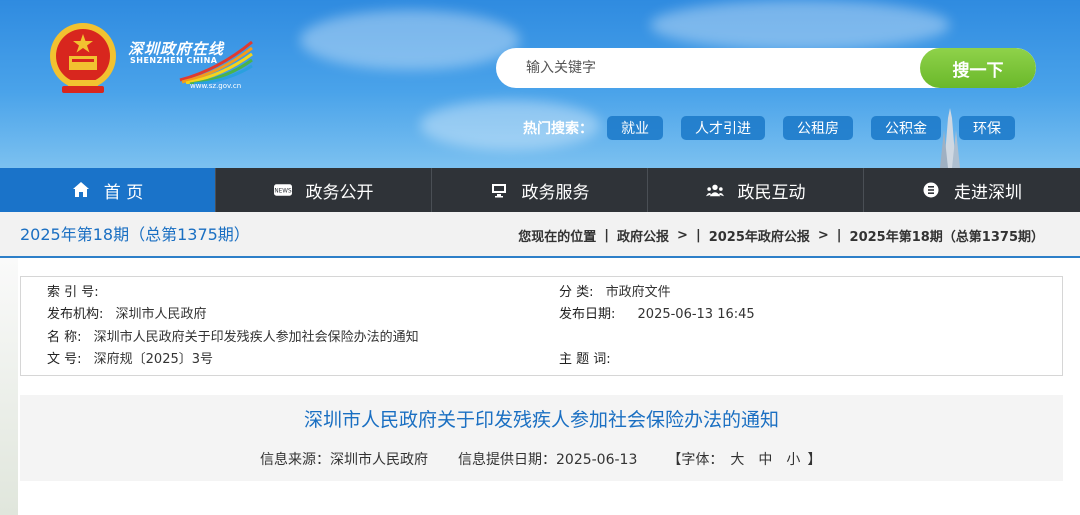  I want to click on keywords-label: 主 题 词:, so click(585, 359).